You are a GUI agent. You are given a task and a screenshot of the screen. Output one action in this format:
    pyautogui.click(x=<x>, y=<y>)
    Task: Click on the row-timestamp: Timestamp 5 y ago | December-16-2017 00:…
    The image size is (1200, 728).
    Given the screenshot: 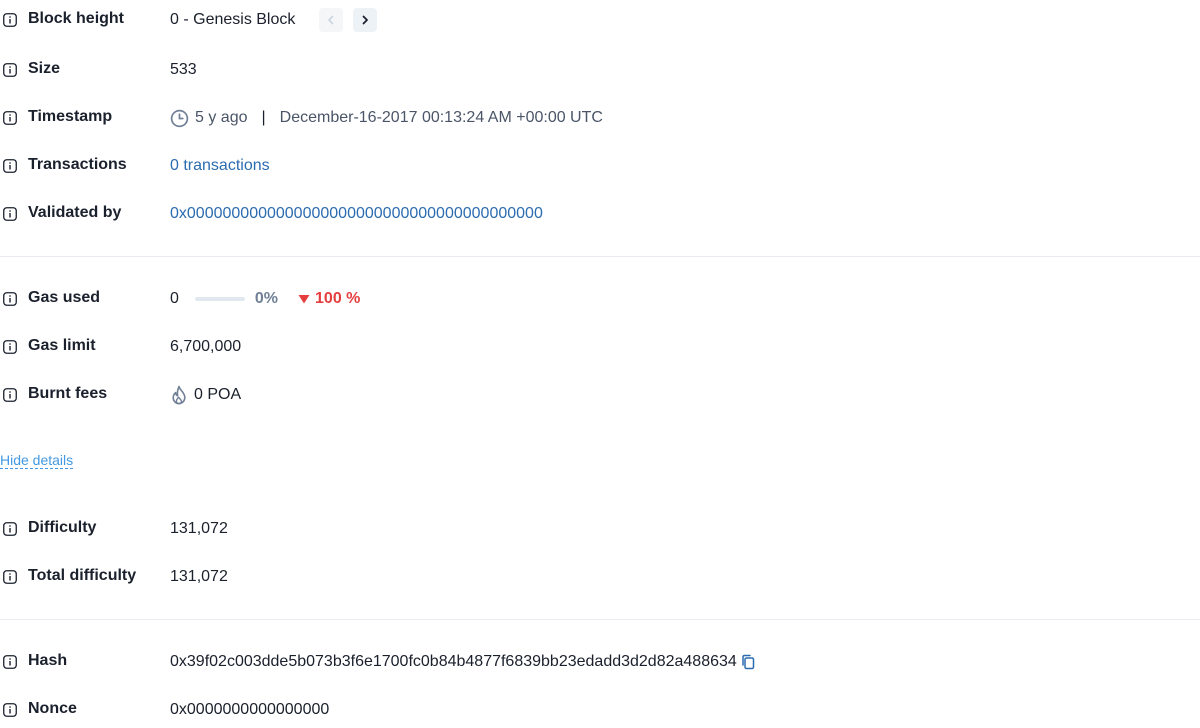 What is the action you would take?
    pyautogui.click(x=600, y=118)
    